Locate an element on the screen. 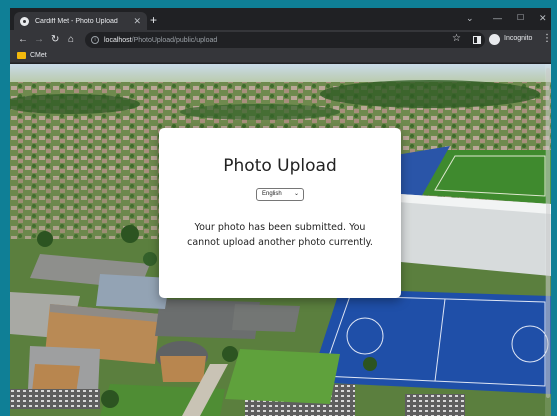 Image resolution: width=557 pixels, height=416 pixels. language-select: English ⌄ is located at coordinates (280, 194).